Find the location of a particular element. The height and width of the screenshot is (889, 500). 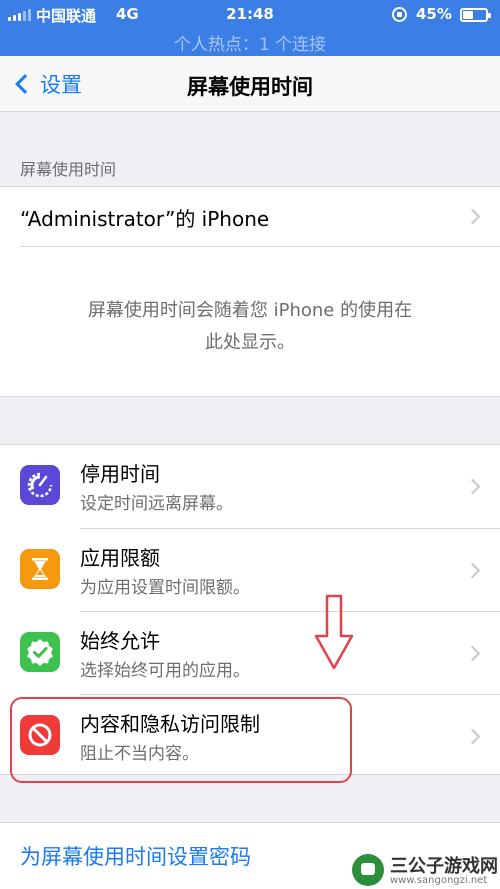

list-item-downtime: 停用时间 设定时间远离屏幕。 is located at coordinates (250, 486).